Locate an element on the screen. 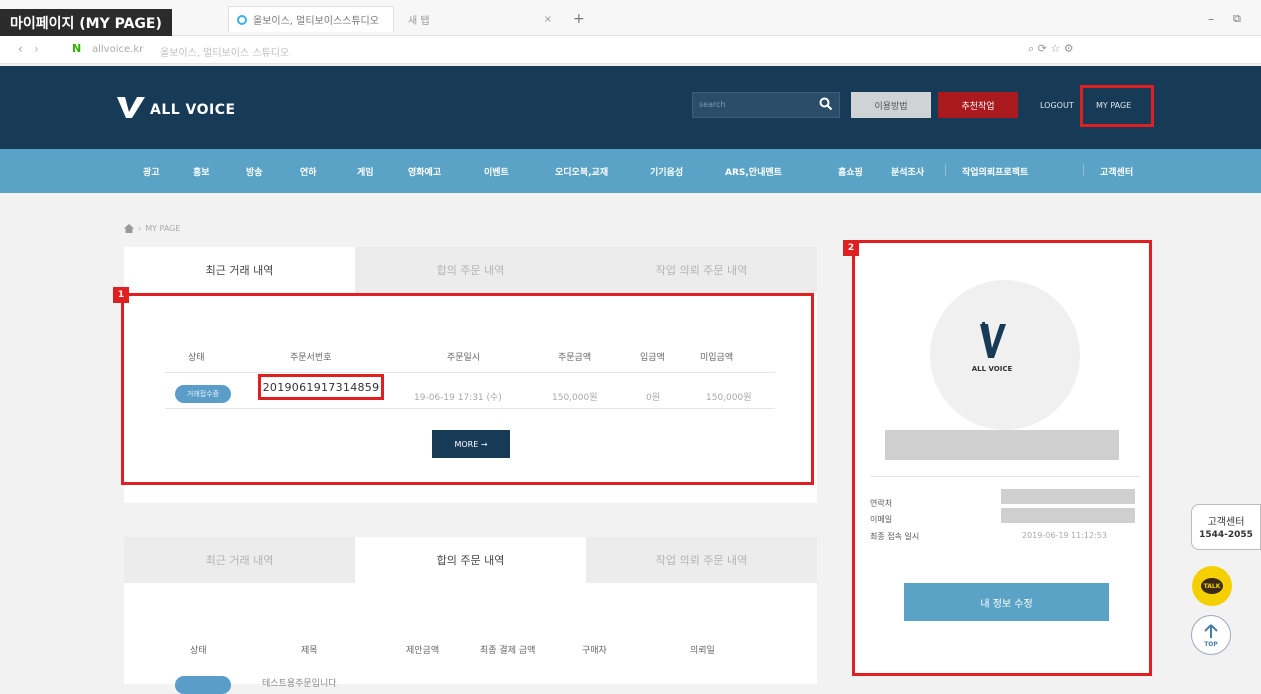 This screenshot has height=694, width=1261. browser-tab-bar: 올보이스, 멀티보이스스튜디오 새 탭 × + – ⧉ is located at coordinates (630, 18).